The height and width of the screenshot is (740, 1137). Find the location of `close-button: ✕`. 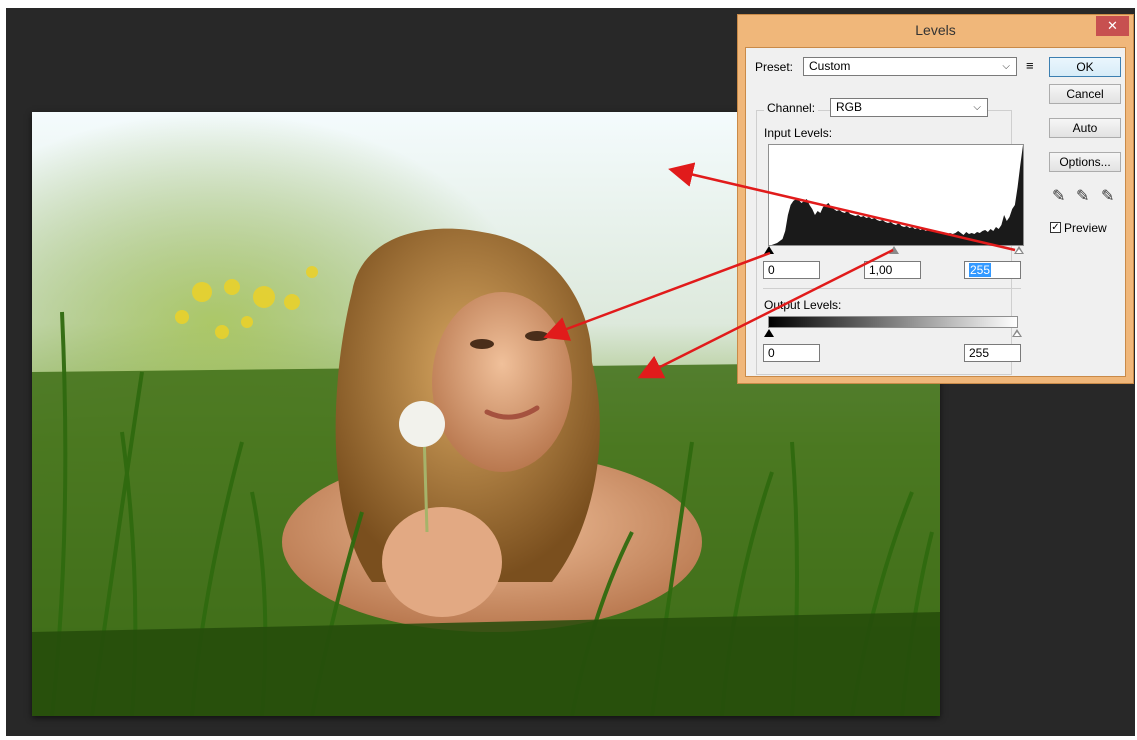

close-button: ✕ is located at coordinates (1112, 26).